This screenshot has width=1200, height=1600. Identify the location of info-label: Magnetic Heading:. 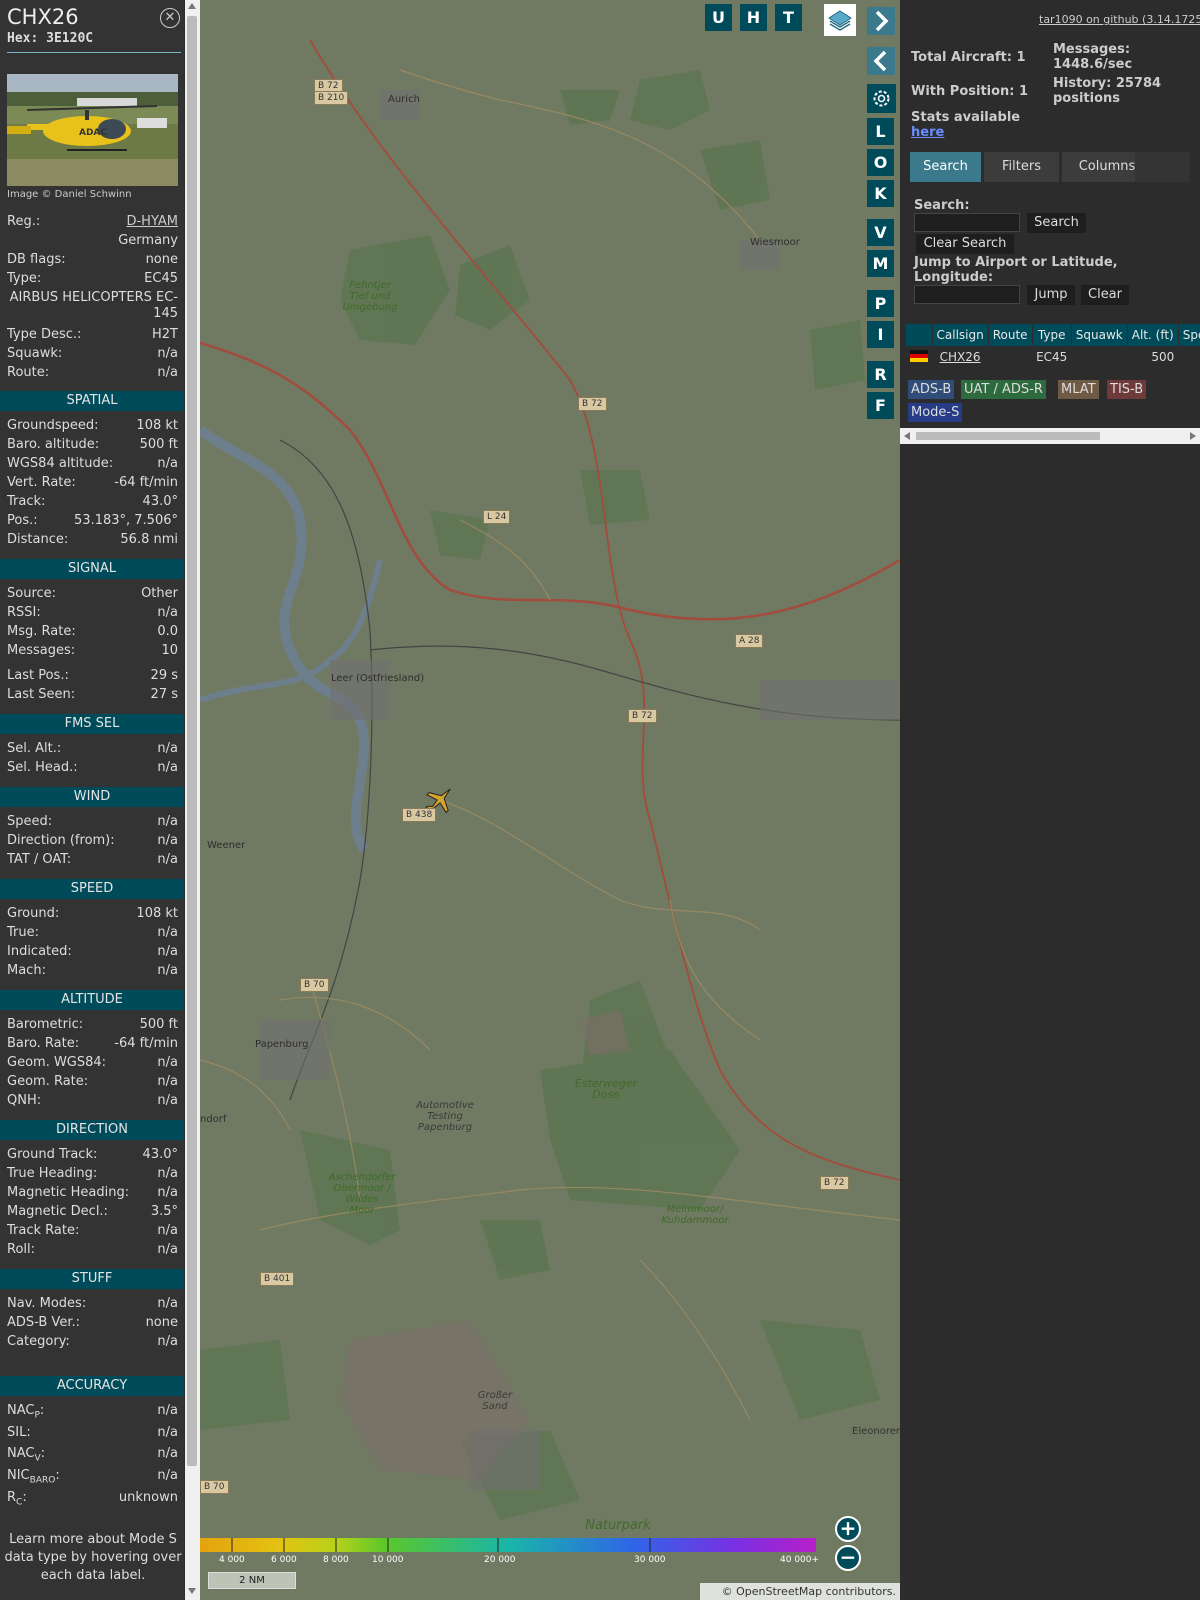
(68, 1192).